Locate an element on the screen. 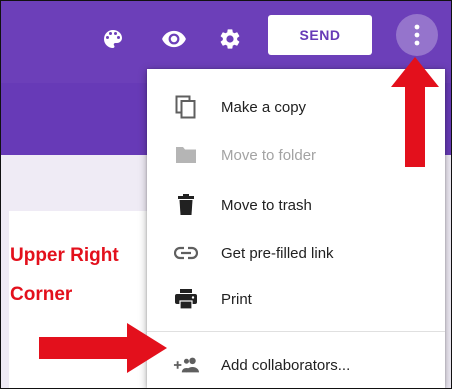  menu-item-prefilled-link: Get pre-filled link is located at coordinates (296, 253).